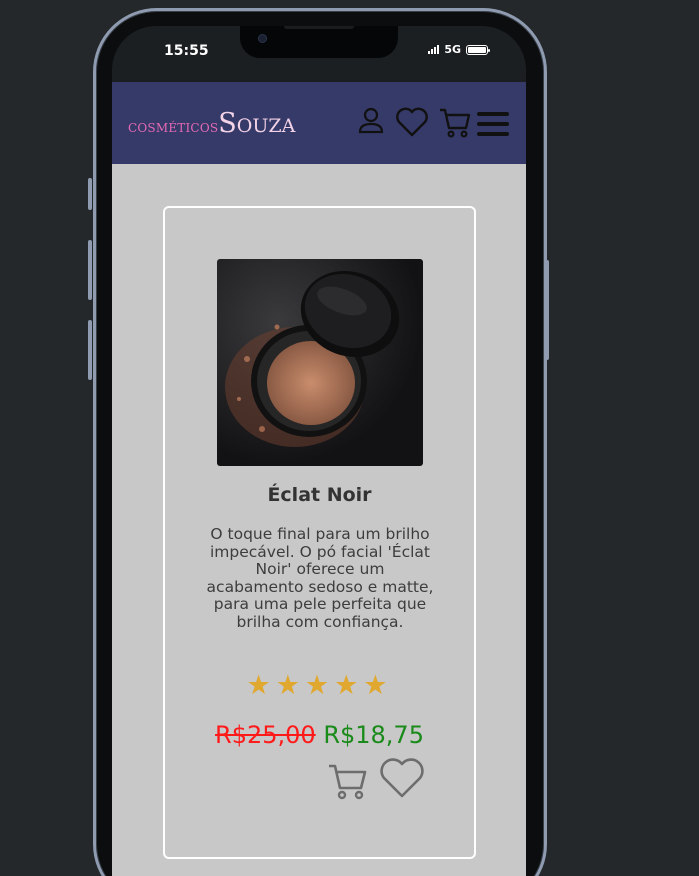  Describe the element at coordinates (412, 124) in the screenshot. I see `heart-icon` at that location.